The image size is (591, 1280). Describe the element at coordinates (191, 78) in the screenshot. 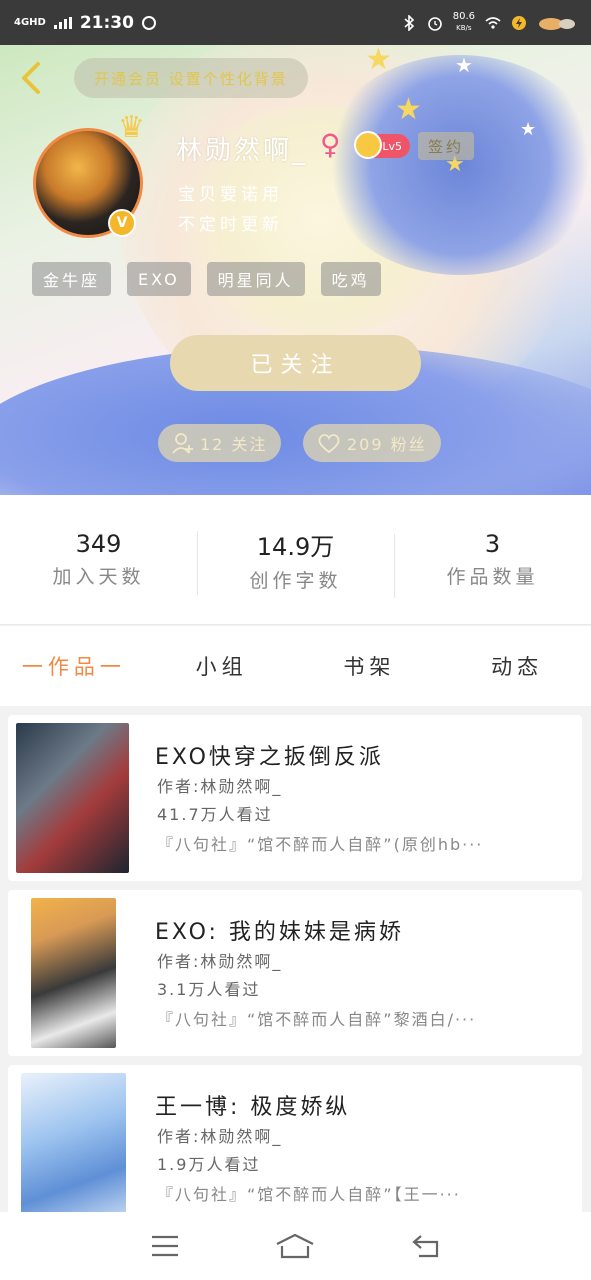

I see `vip-background-button: 开通会员 设置个性化背景` at that location.